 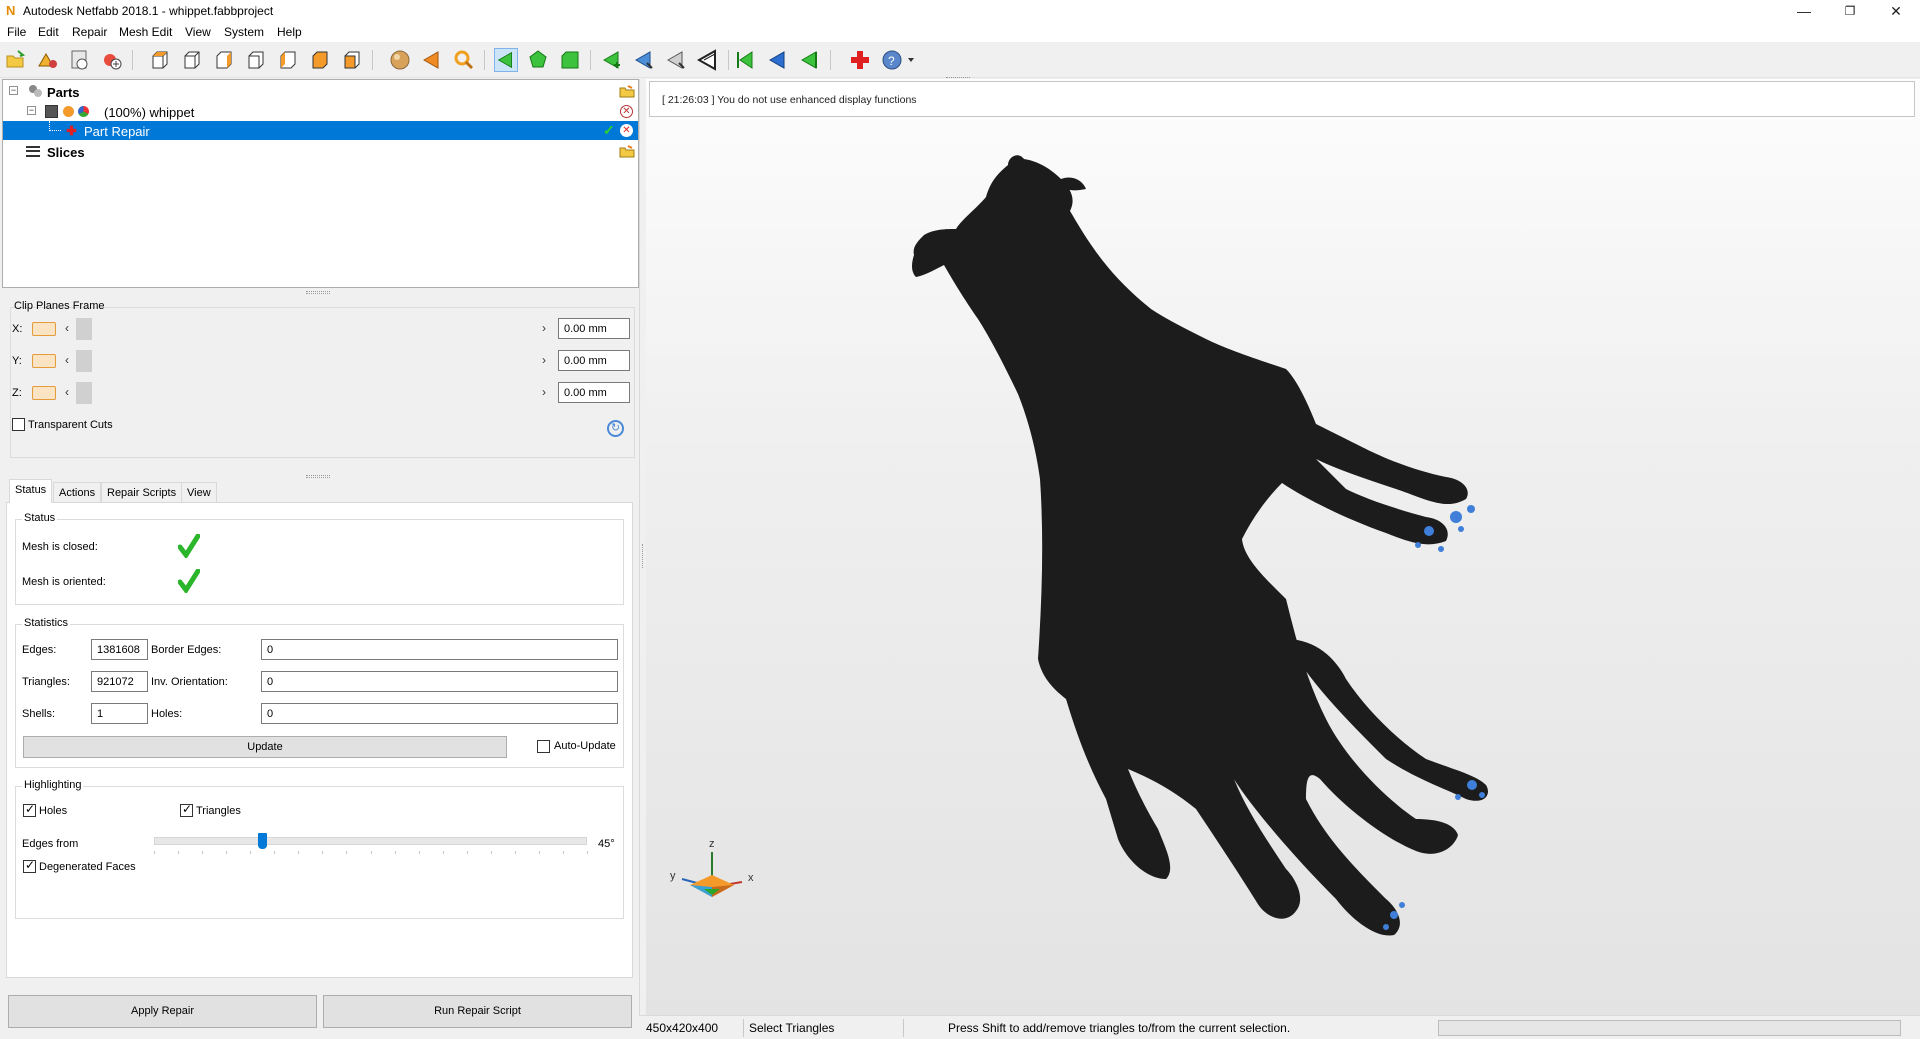 What do you see at coordinates (48, 60) in the screenshot?
I see `add-part-icon` at bounding box center [48, 60].